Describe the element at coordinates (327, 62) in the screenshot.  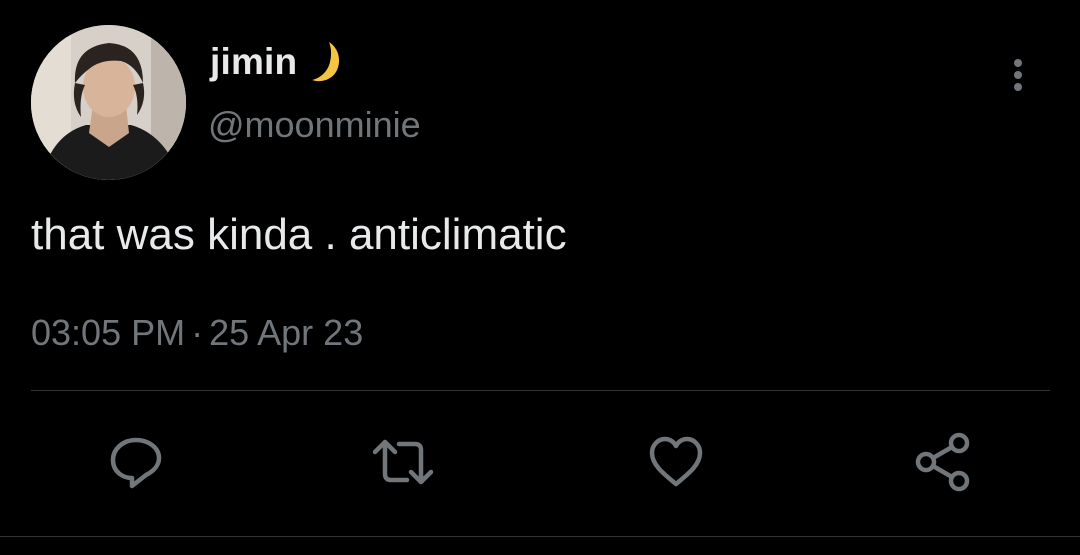
I see `moon-icon` at that location.